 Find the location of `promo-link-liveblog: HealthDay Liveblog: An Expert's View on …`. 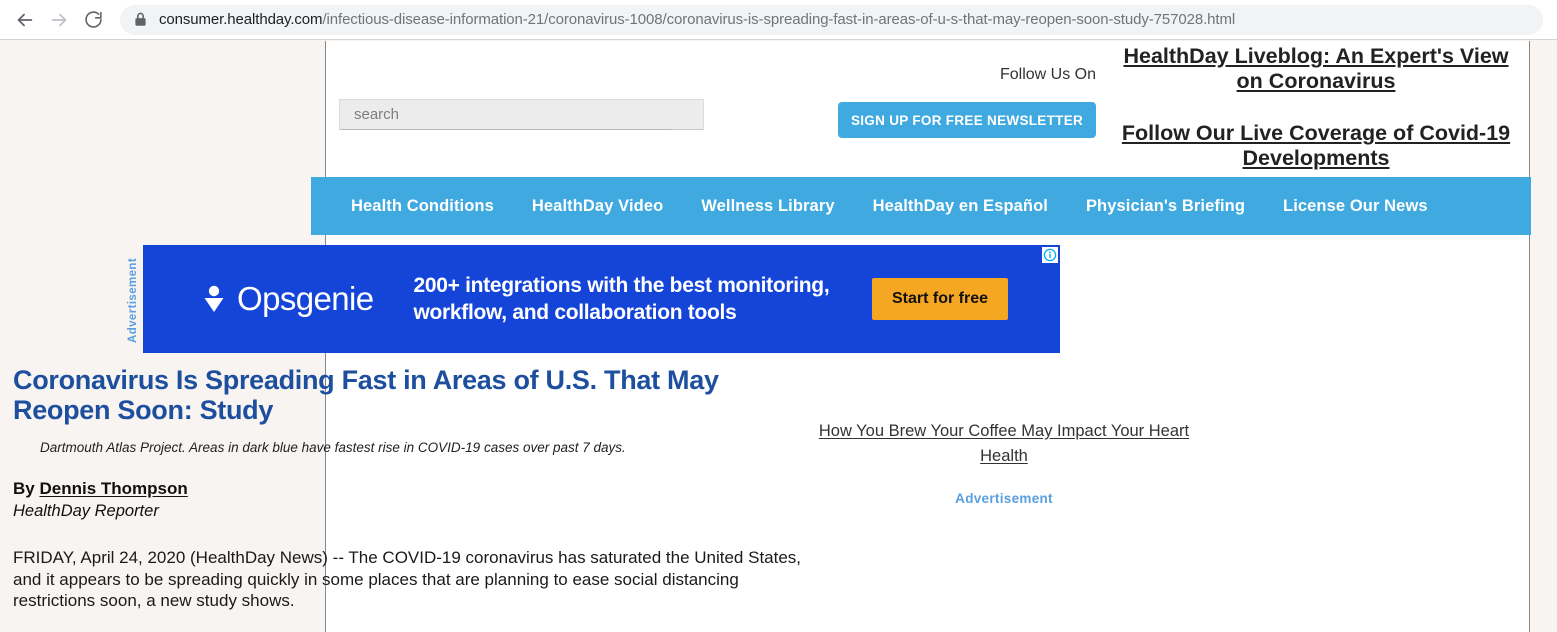

promo-link-liveblog: HealthDay Liveblog: An Expert's View on … is located at coordinates (1316, 69).